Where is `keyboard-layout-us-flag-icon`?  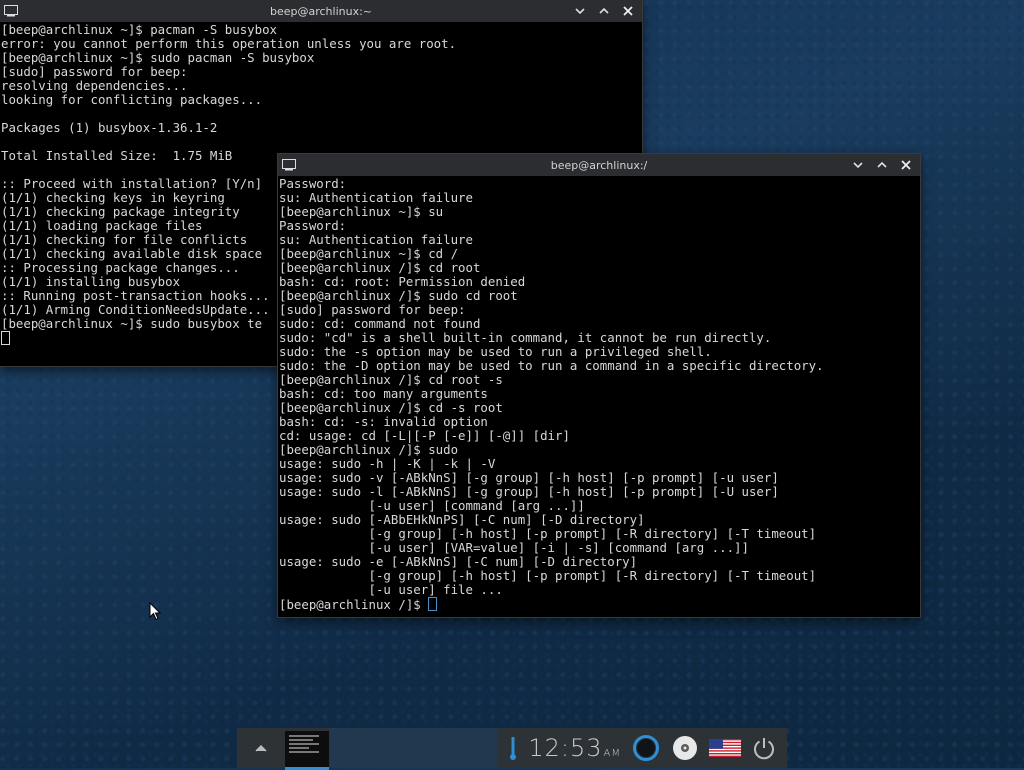 keyboard-layout-us-flag-icon is located at coordinates (725, 748).